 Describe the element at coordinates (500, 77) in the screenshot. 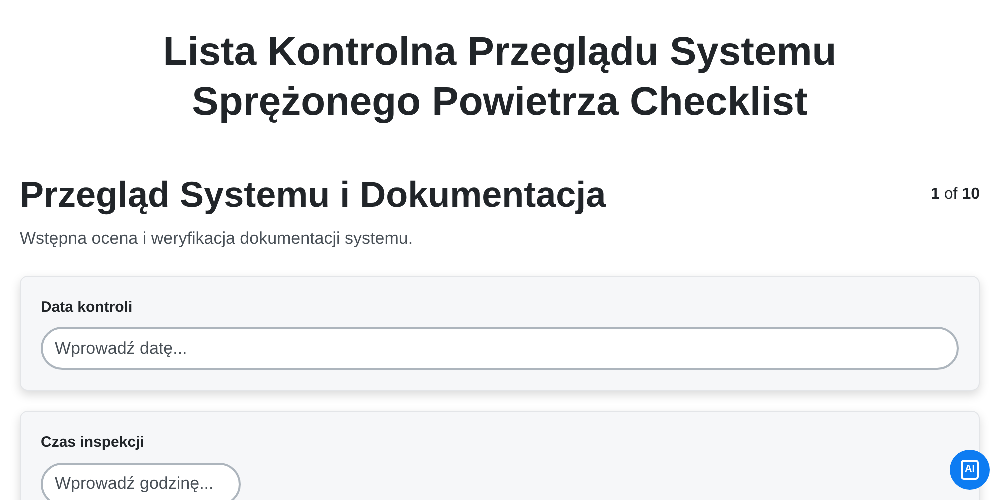

I see `page-title: Lista Kontrolna Przeglądu Systemu Sprężonego Powietrza Checklist` at that location.